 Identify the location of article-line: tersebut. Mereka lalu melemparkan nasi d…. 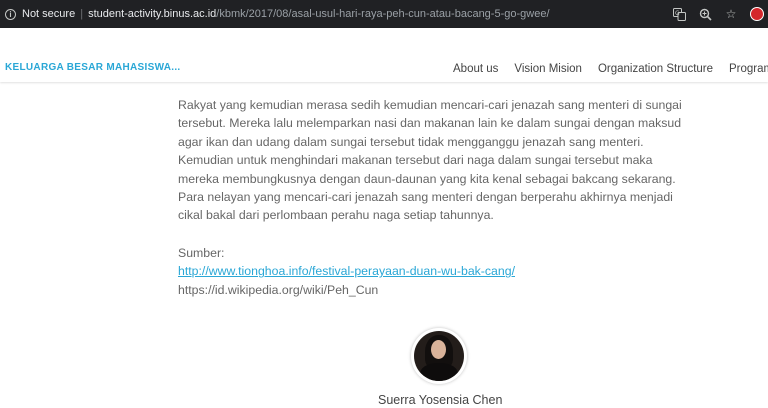
(430, 123).